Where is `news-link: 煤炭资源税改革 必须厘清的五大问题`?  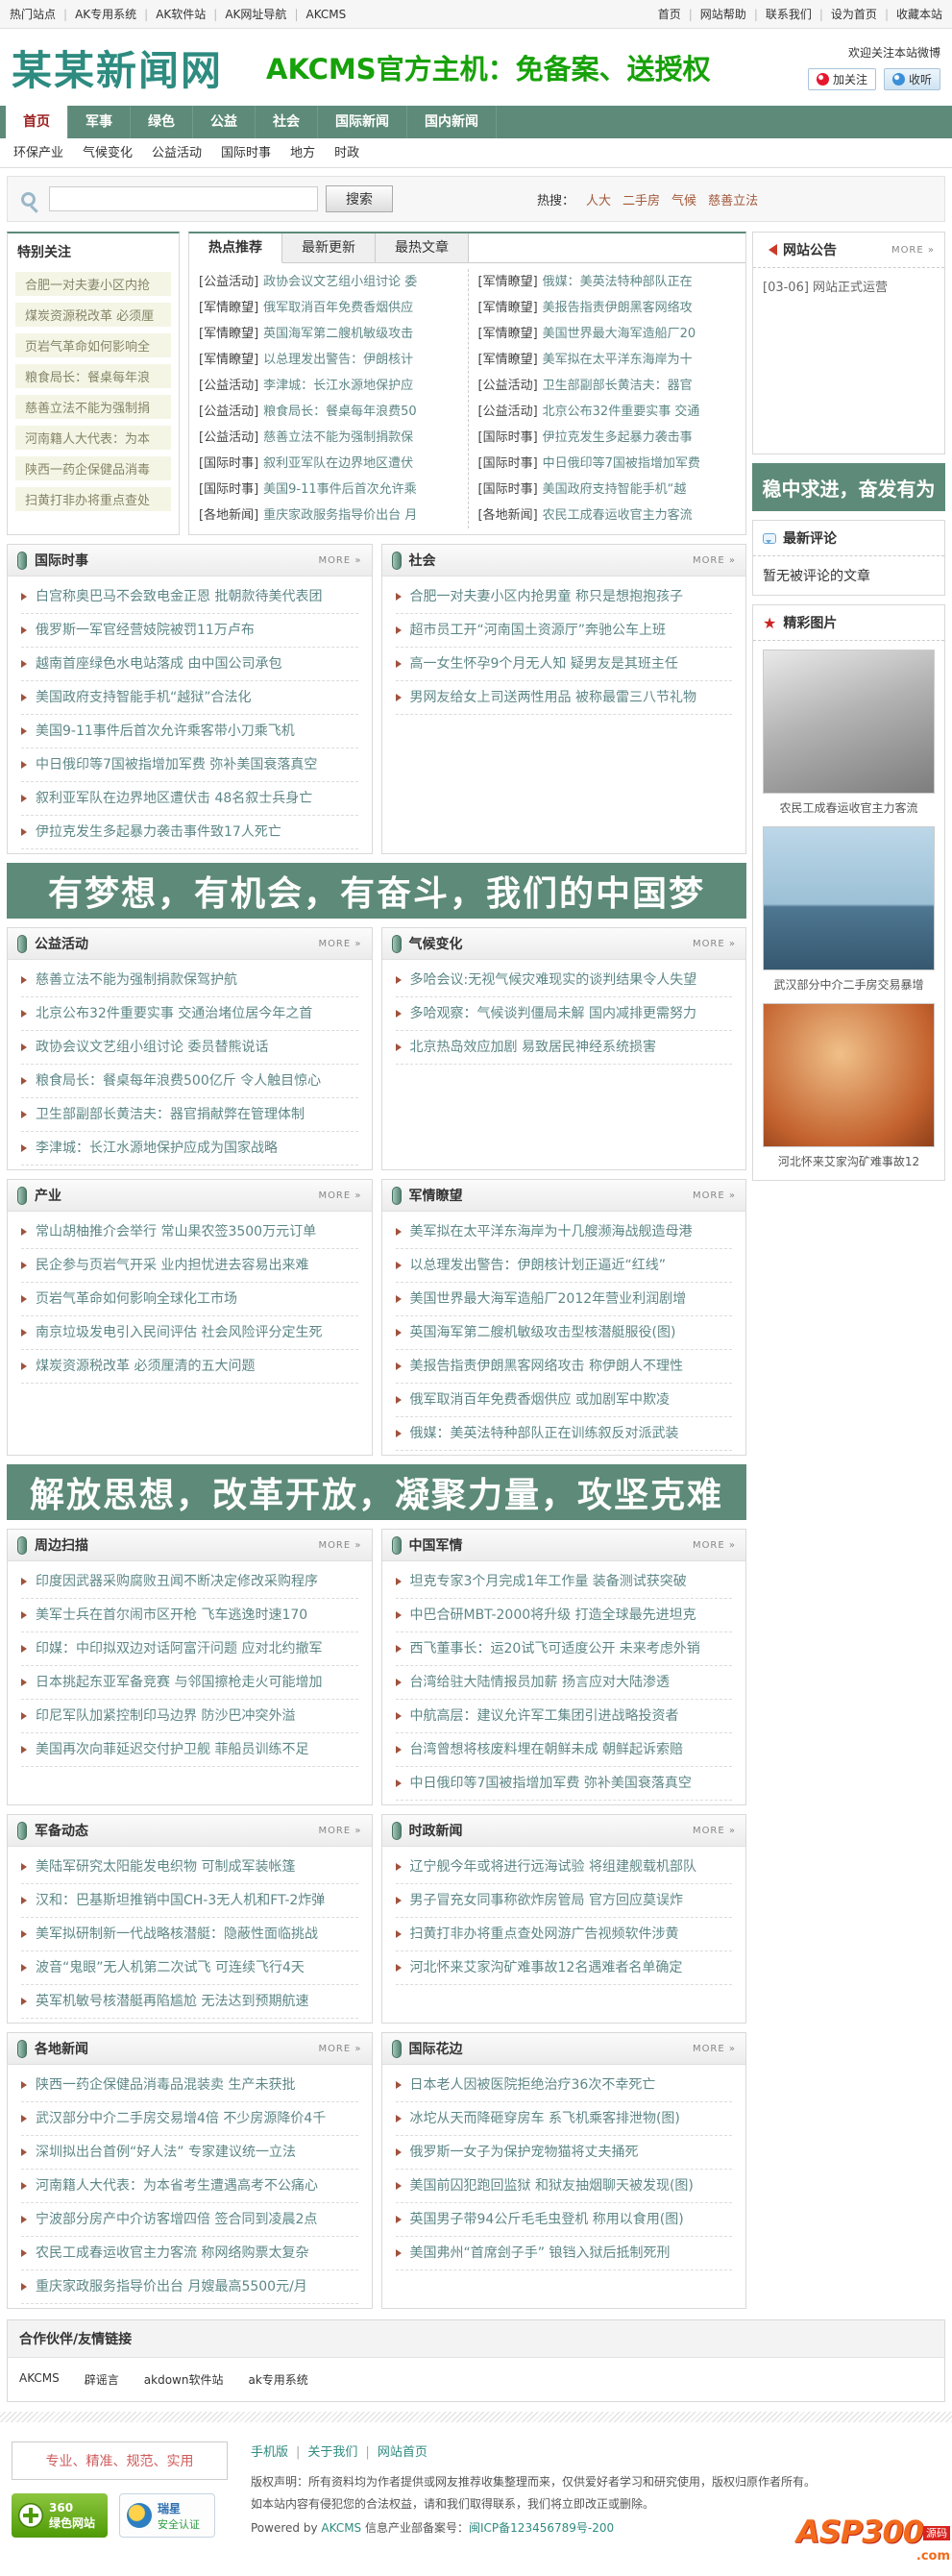
news-link: 煤炭资源税改革 必须厘清的五大问题 is located at coordinates (145, 1366).